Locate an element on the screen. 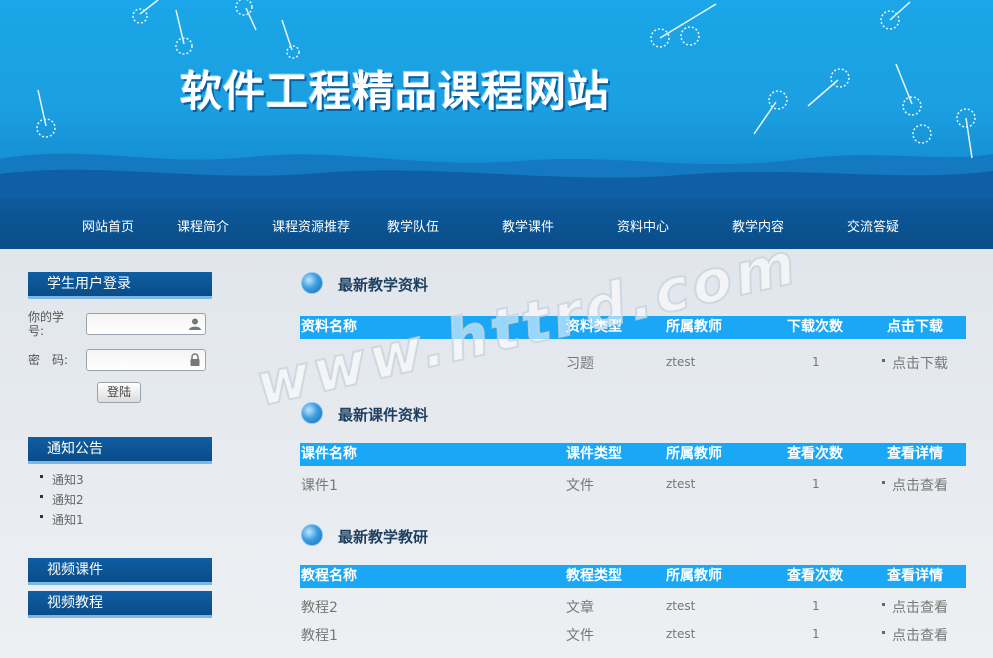 This screenshot has height=658, width=993. video-tutorial-title: 视频教程 is located at coordinates (120, 604).